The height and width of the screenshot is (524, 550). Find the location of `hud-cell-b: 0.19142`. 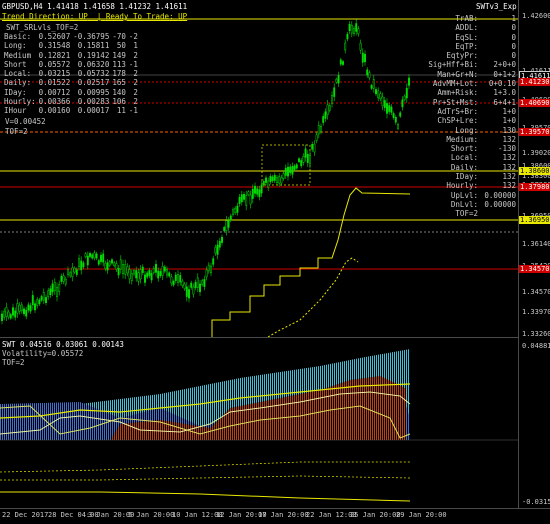

hud-cell-b: 0.19142 is located at coordinates (93, 55).